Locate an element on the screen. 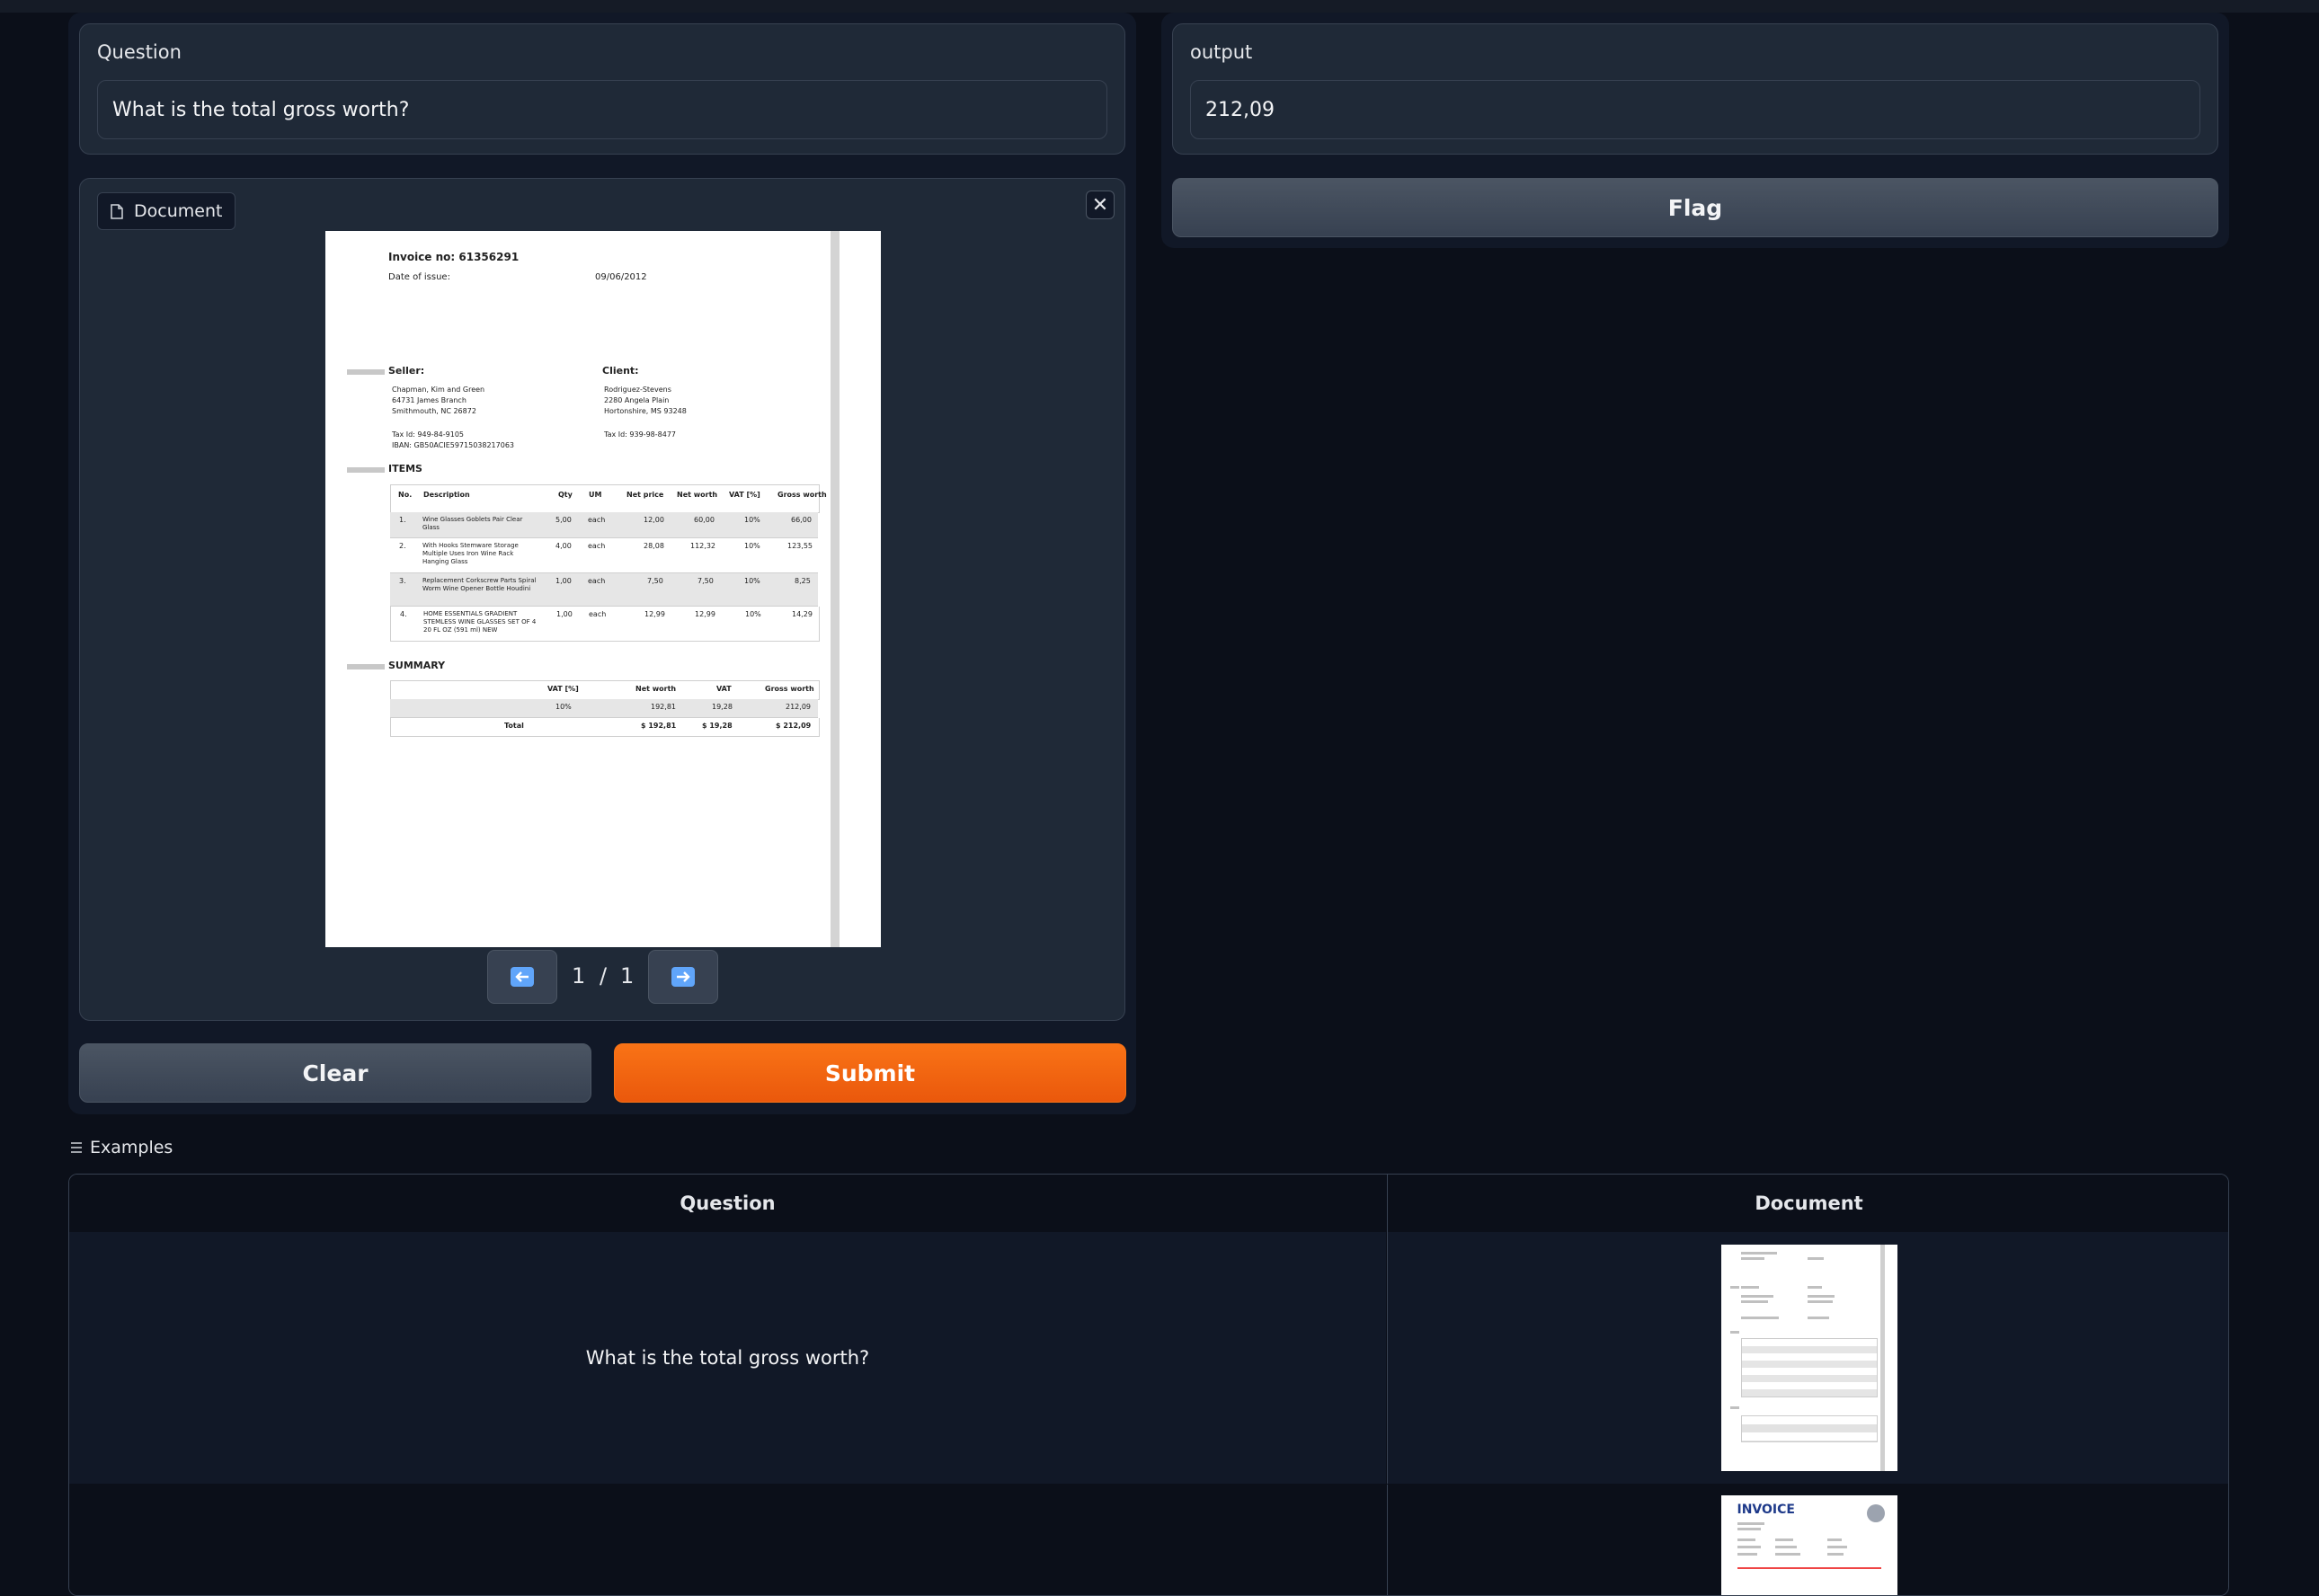 The width and height of the screenshot is (2319, 1596). example-row-document: INVOICE is located at coordinates (1807, 1540).